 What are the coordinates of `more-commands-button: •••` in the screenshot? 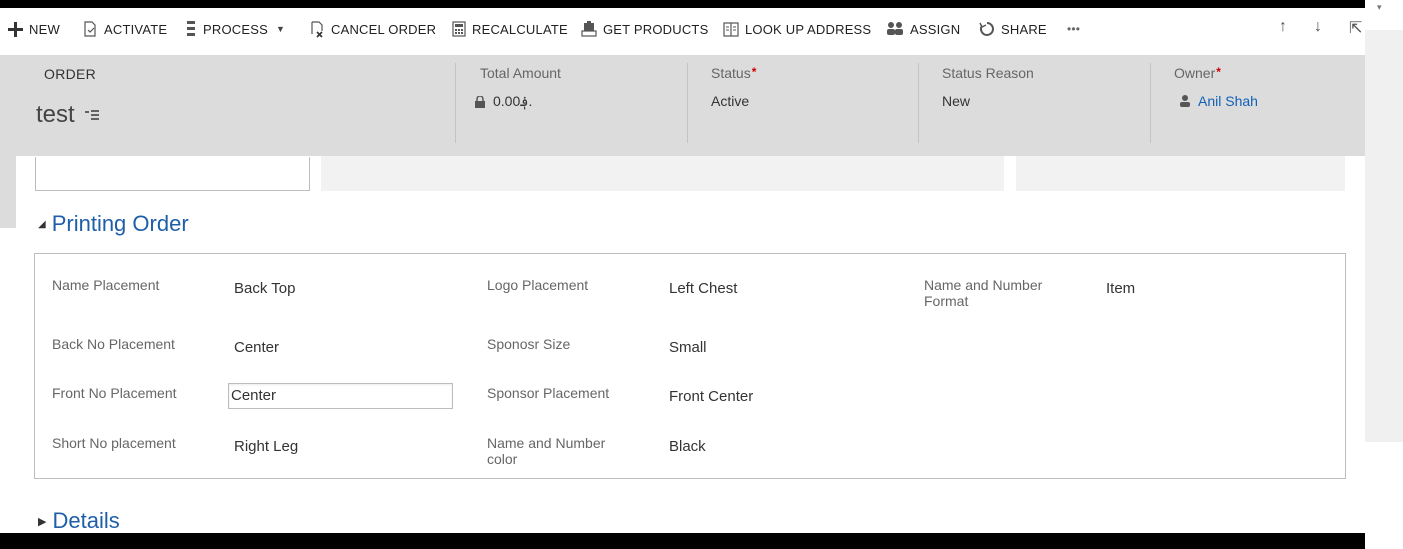 It's located at (1073, 29).